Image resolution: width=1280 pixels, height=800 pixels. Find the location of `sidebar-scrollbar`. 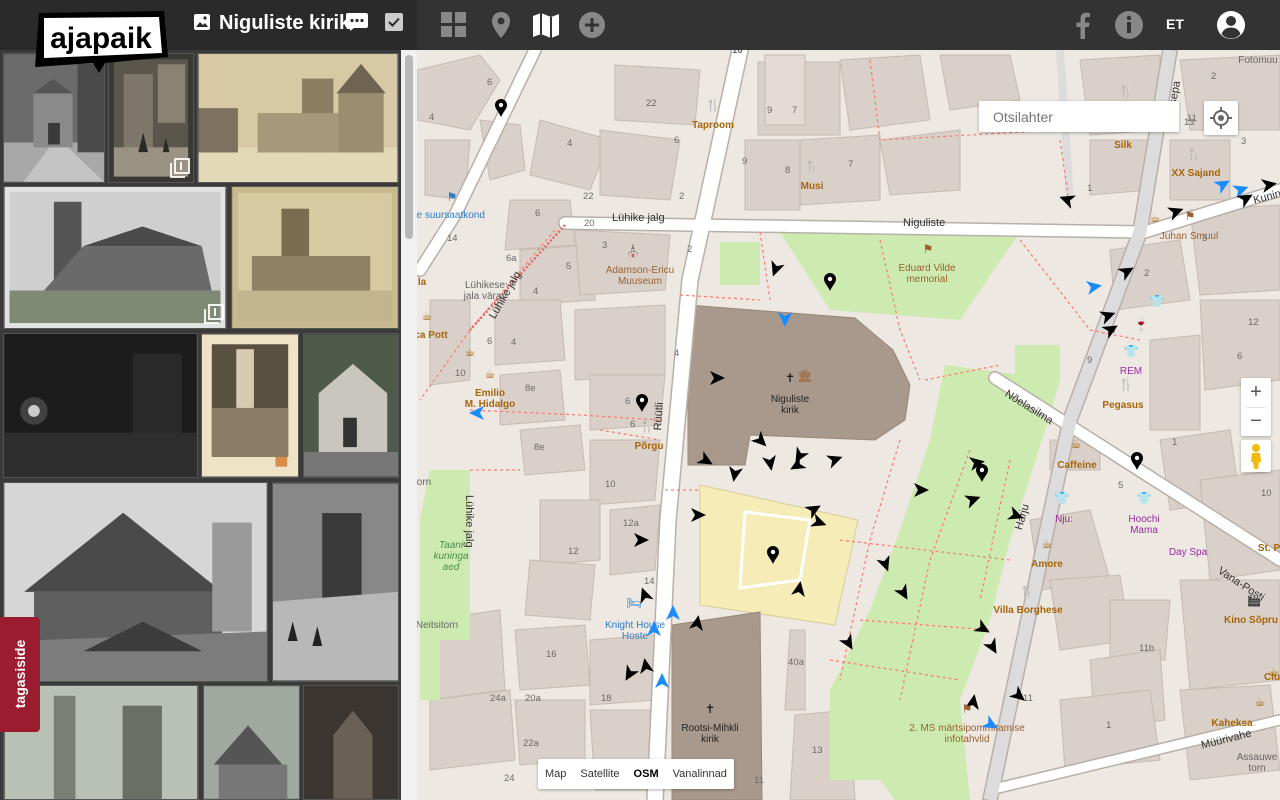

sidebar-scrollbar is located at coordinates (409, 425).